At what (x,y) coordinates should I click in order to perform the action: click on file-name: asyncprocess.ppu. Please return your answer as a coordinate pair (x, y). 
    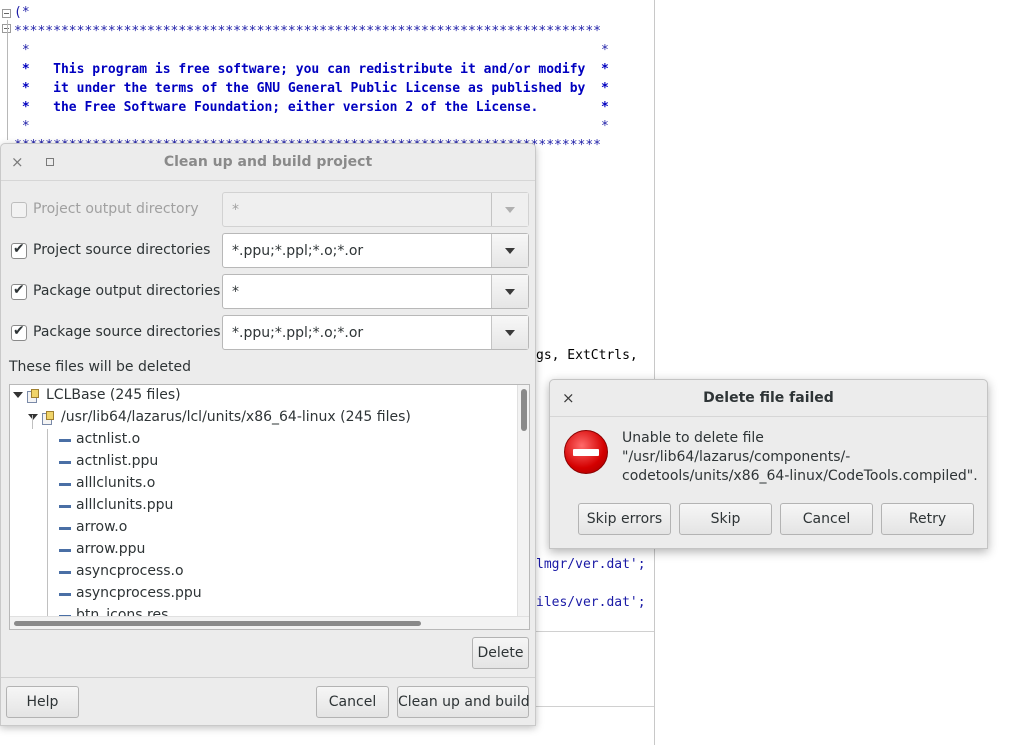
    Looking at the image, I should click on (139, 593).